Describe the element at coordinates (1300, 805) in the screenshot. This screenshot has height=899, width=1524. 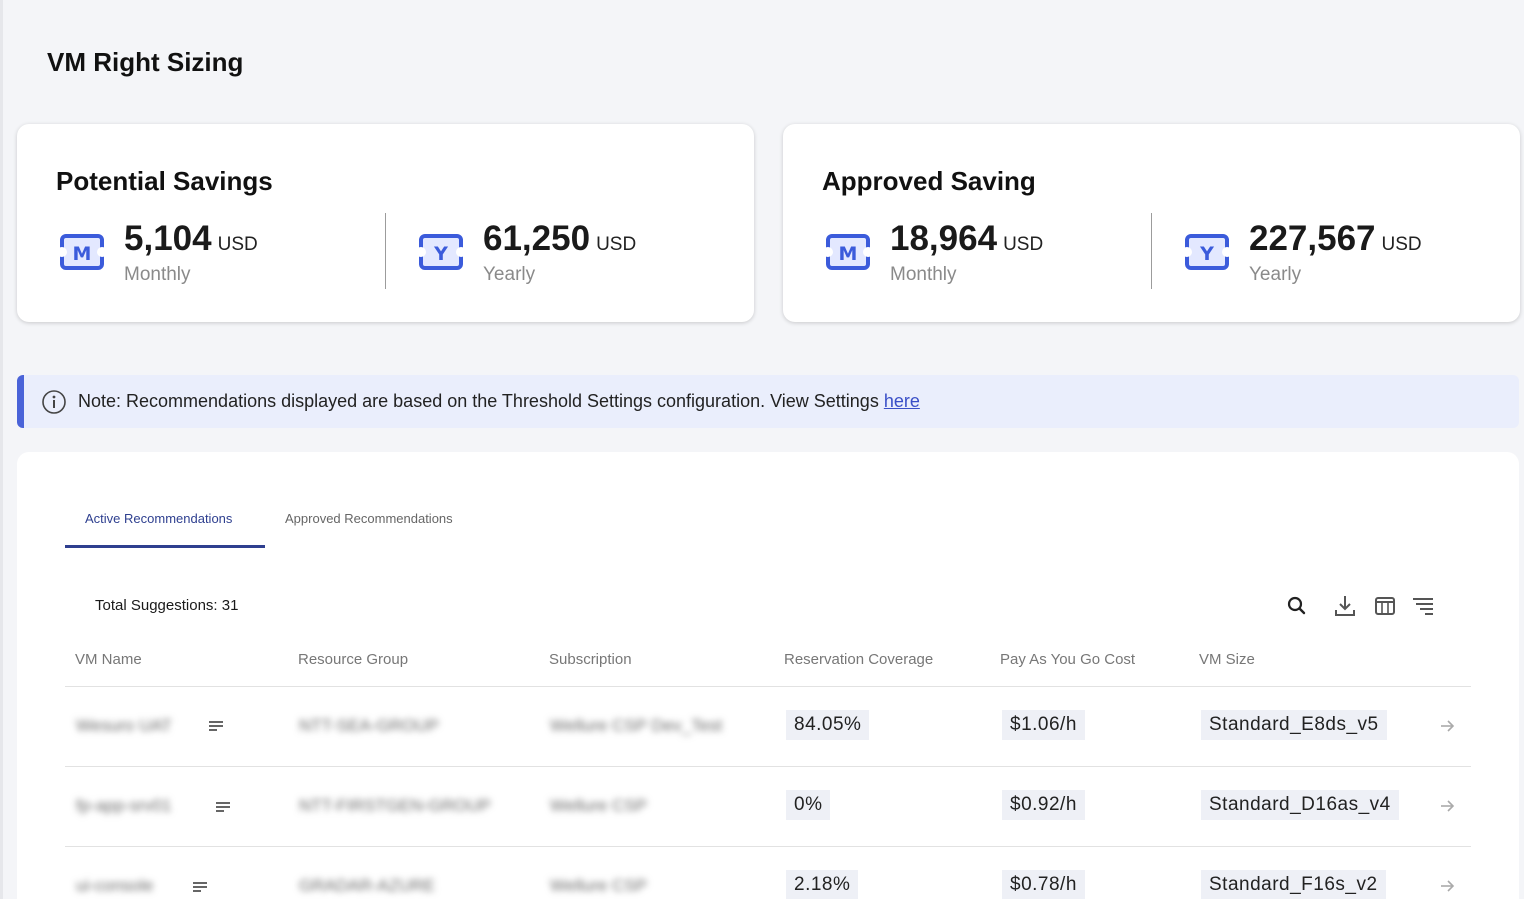
I see `vm-size-cell: Standard_D16as_v4` at that location.